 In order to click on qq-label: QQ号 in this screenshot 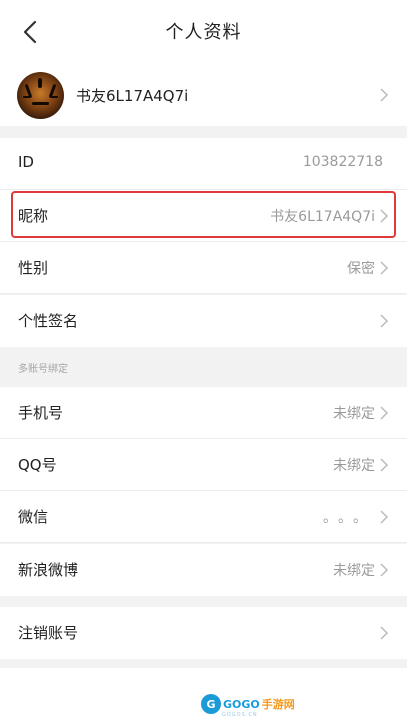, I will do `click(37, 465)`.